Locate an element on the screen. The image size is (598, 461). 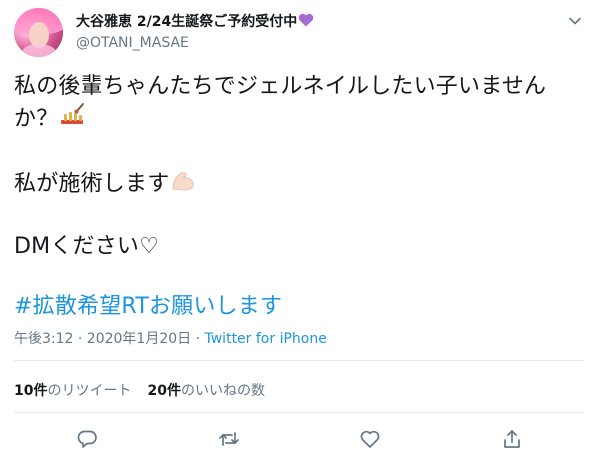
tweet-line-1: 私の後輩ちゃんたちでジェルネイルしたい子いません is located at coordinates (280, 86).